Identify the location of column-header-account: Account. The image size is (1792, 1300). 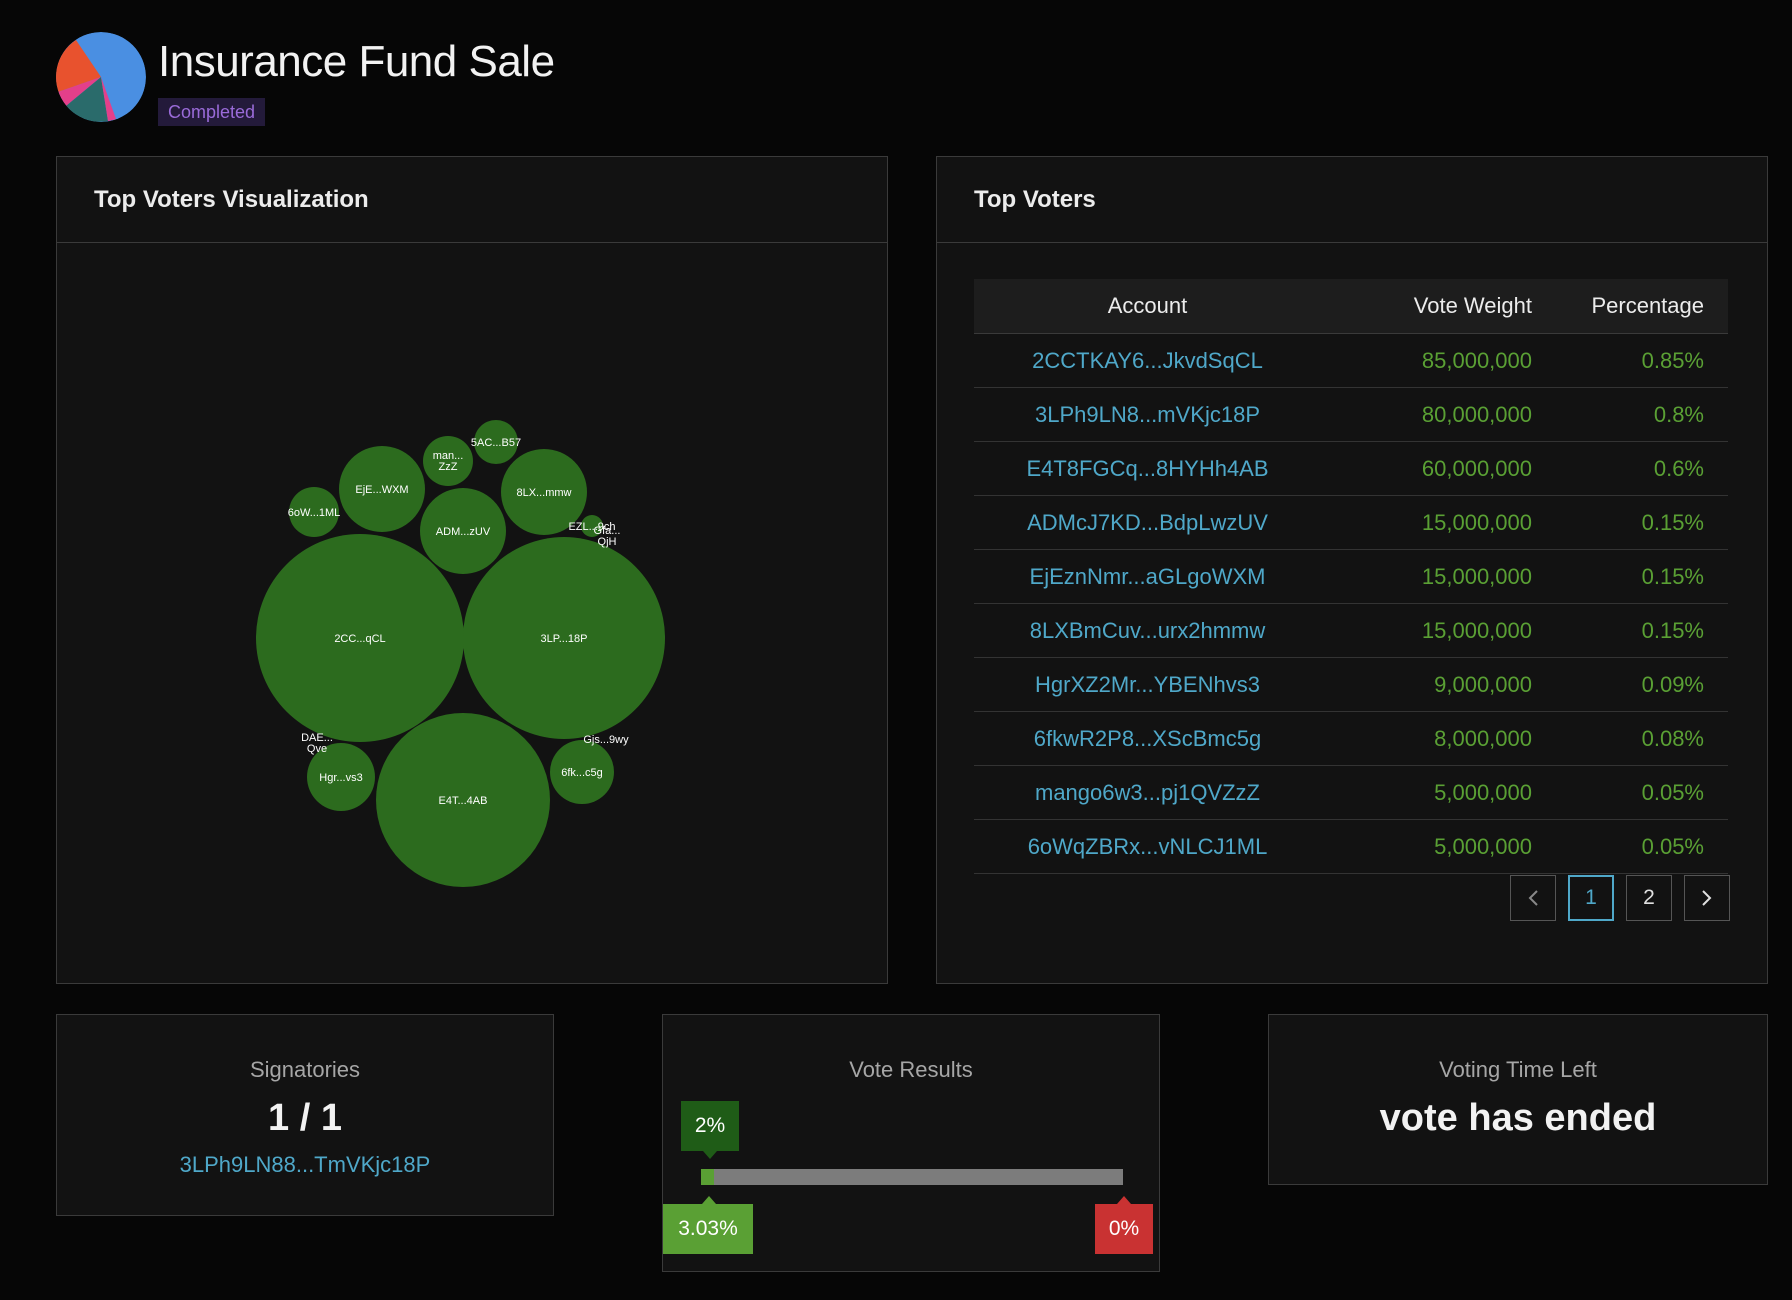
(1147, 306).